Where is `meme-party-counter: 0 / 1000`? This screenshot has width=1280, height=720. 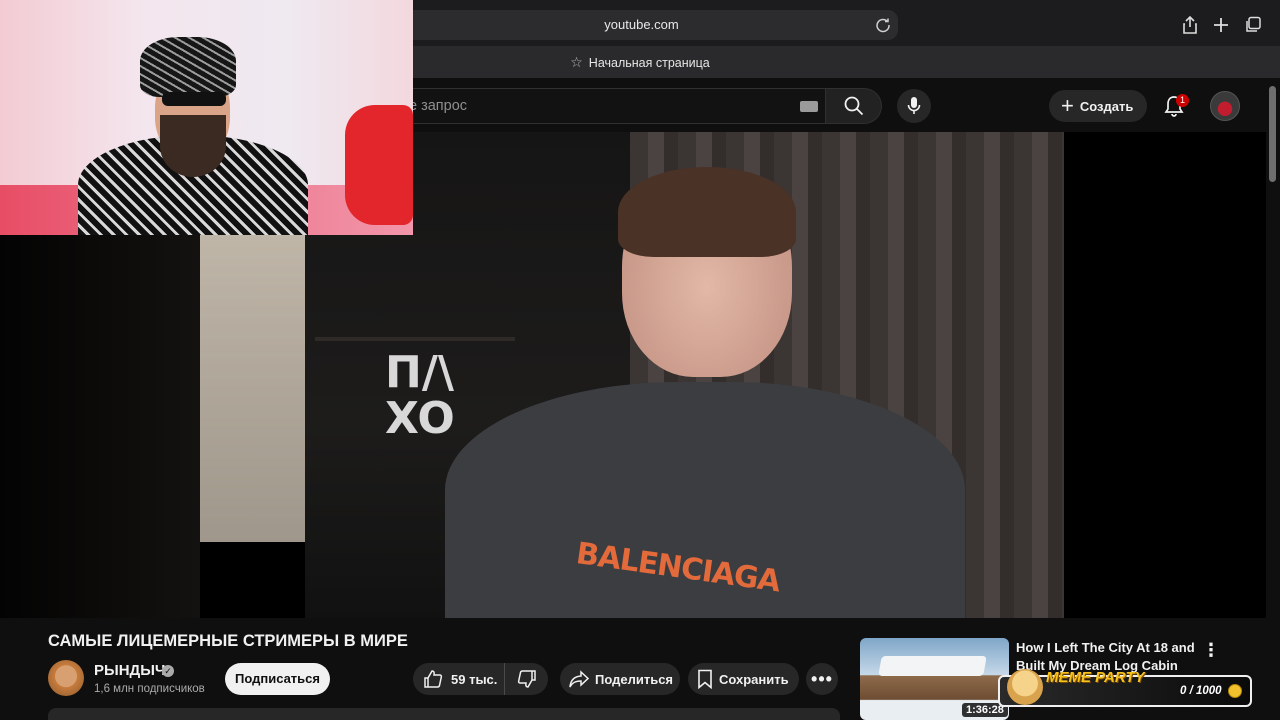
meme-party-counter: 0 / 1000 is located at coordinates (1201, 691).